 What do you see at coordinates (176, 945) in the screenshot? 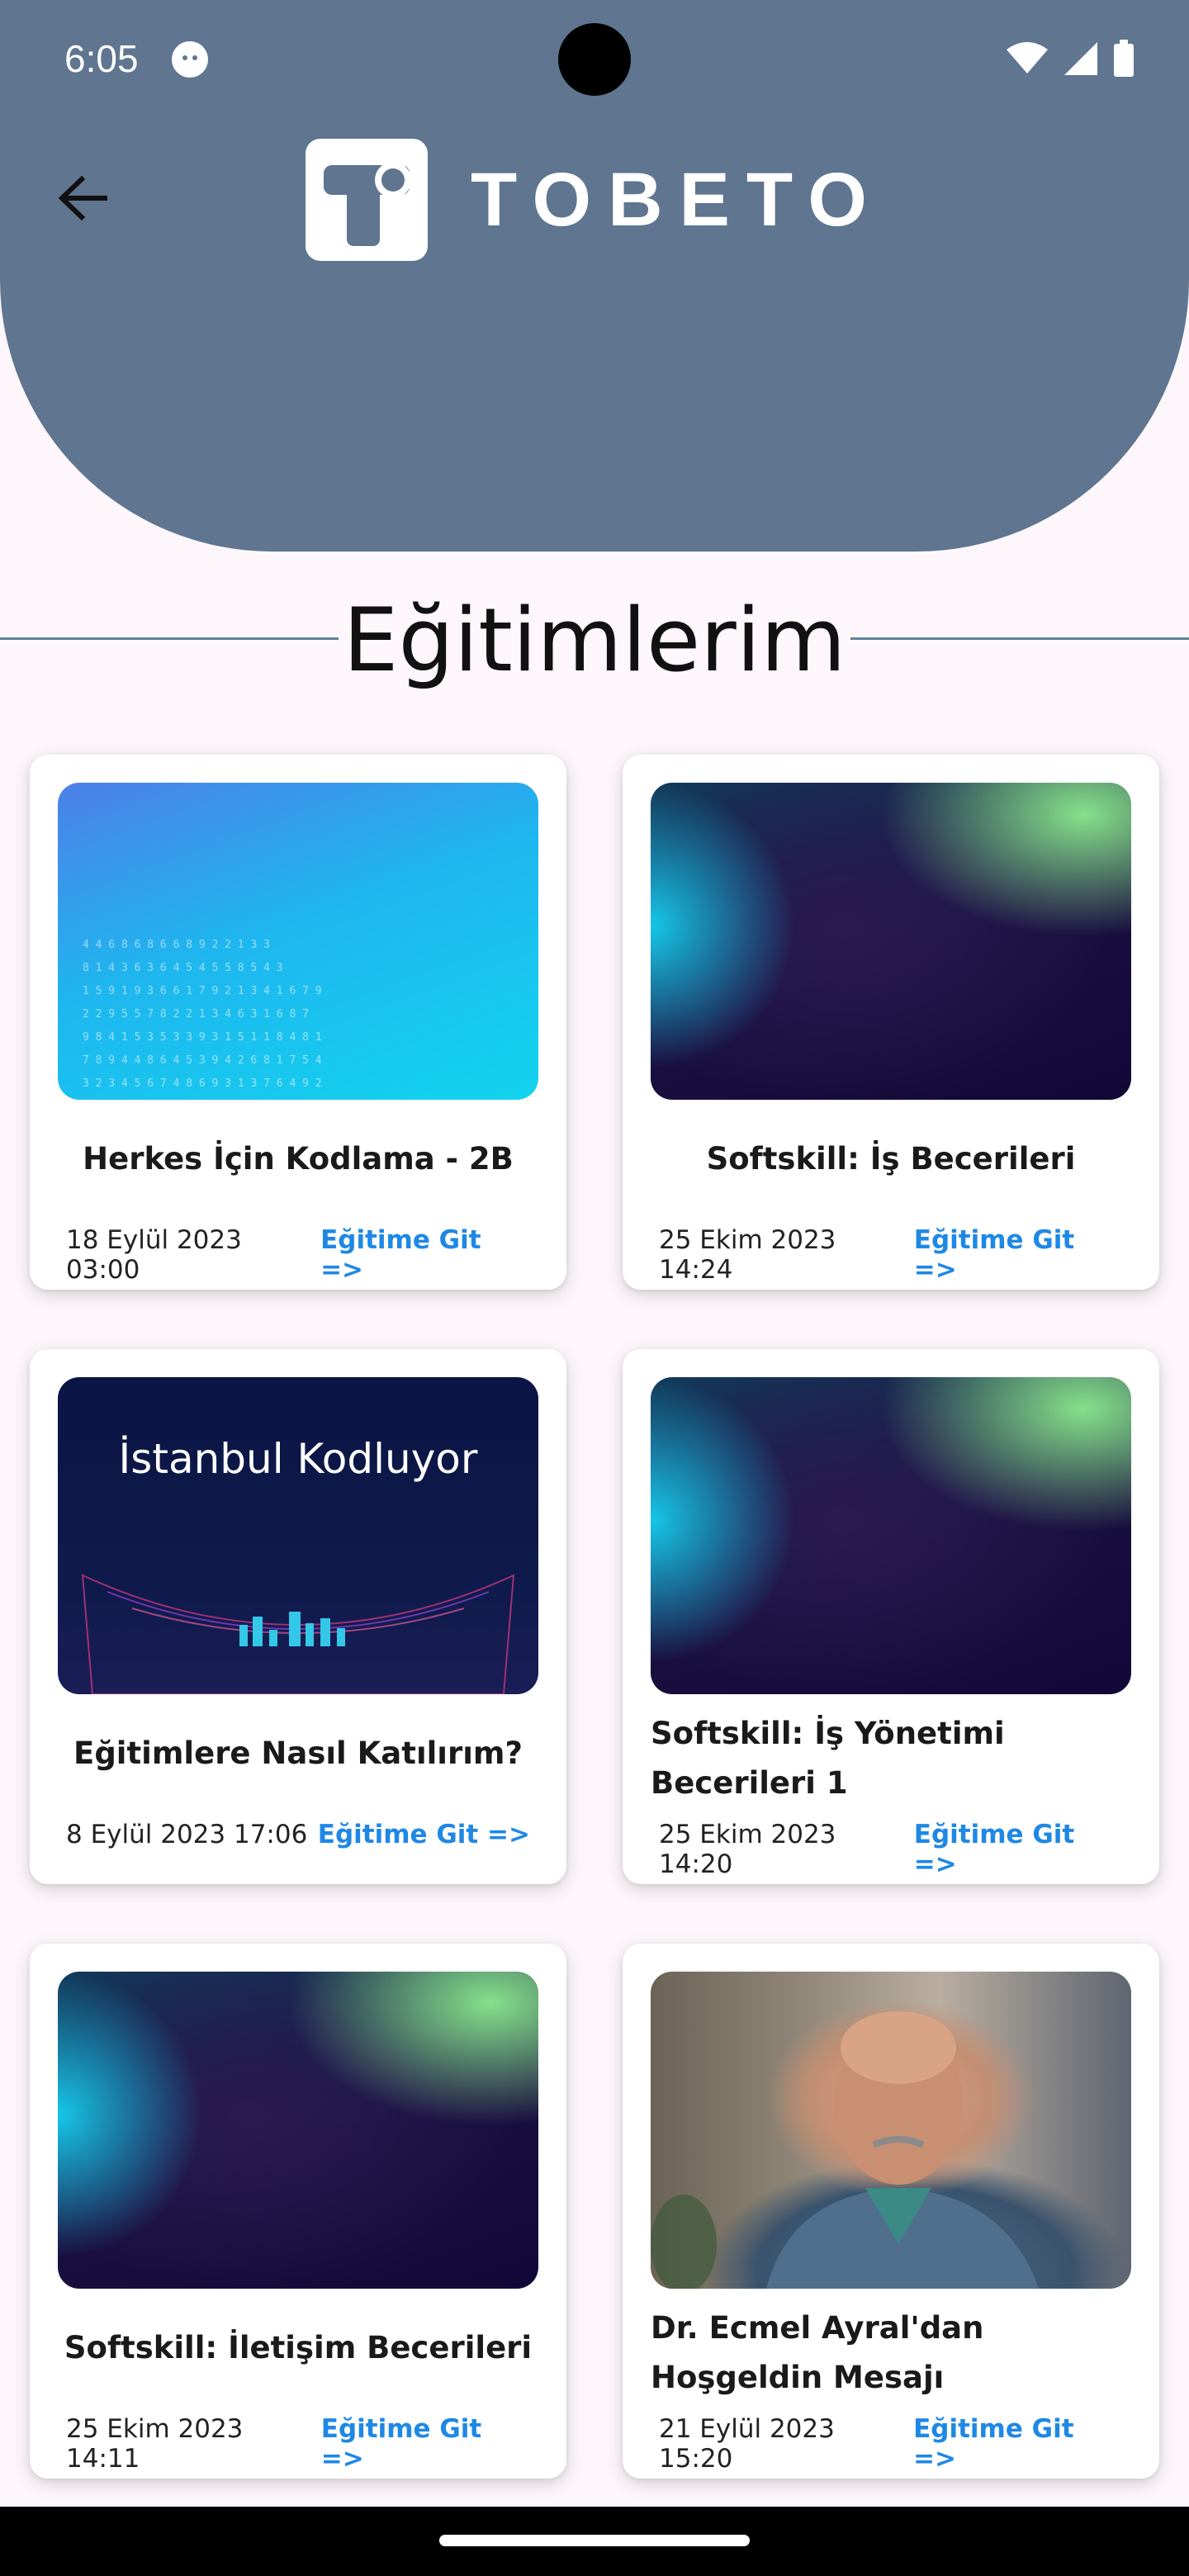
I see `svg-text:4 4 6 8 6 8 6 6 8 9 2: 4 4 6 8 6 8 6 6 8 9 2 2 1 3 3` at bounding box center [176, 945].